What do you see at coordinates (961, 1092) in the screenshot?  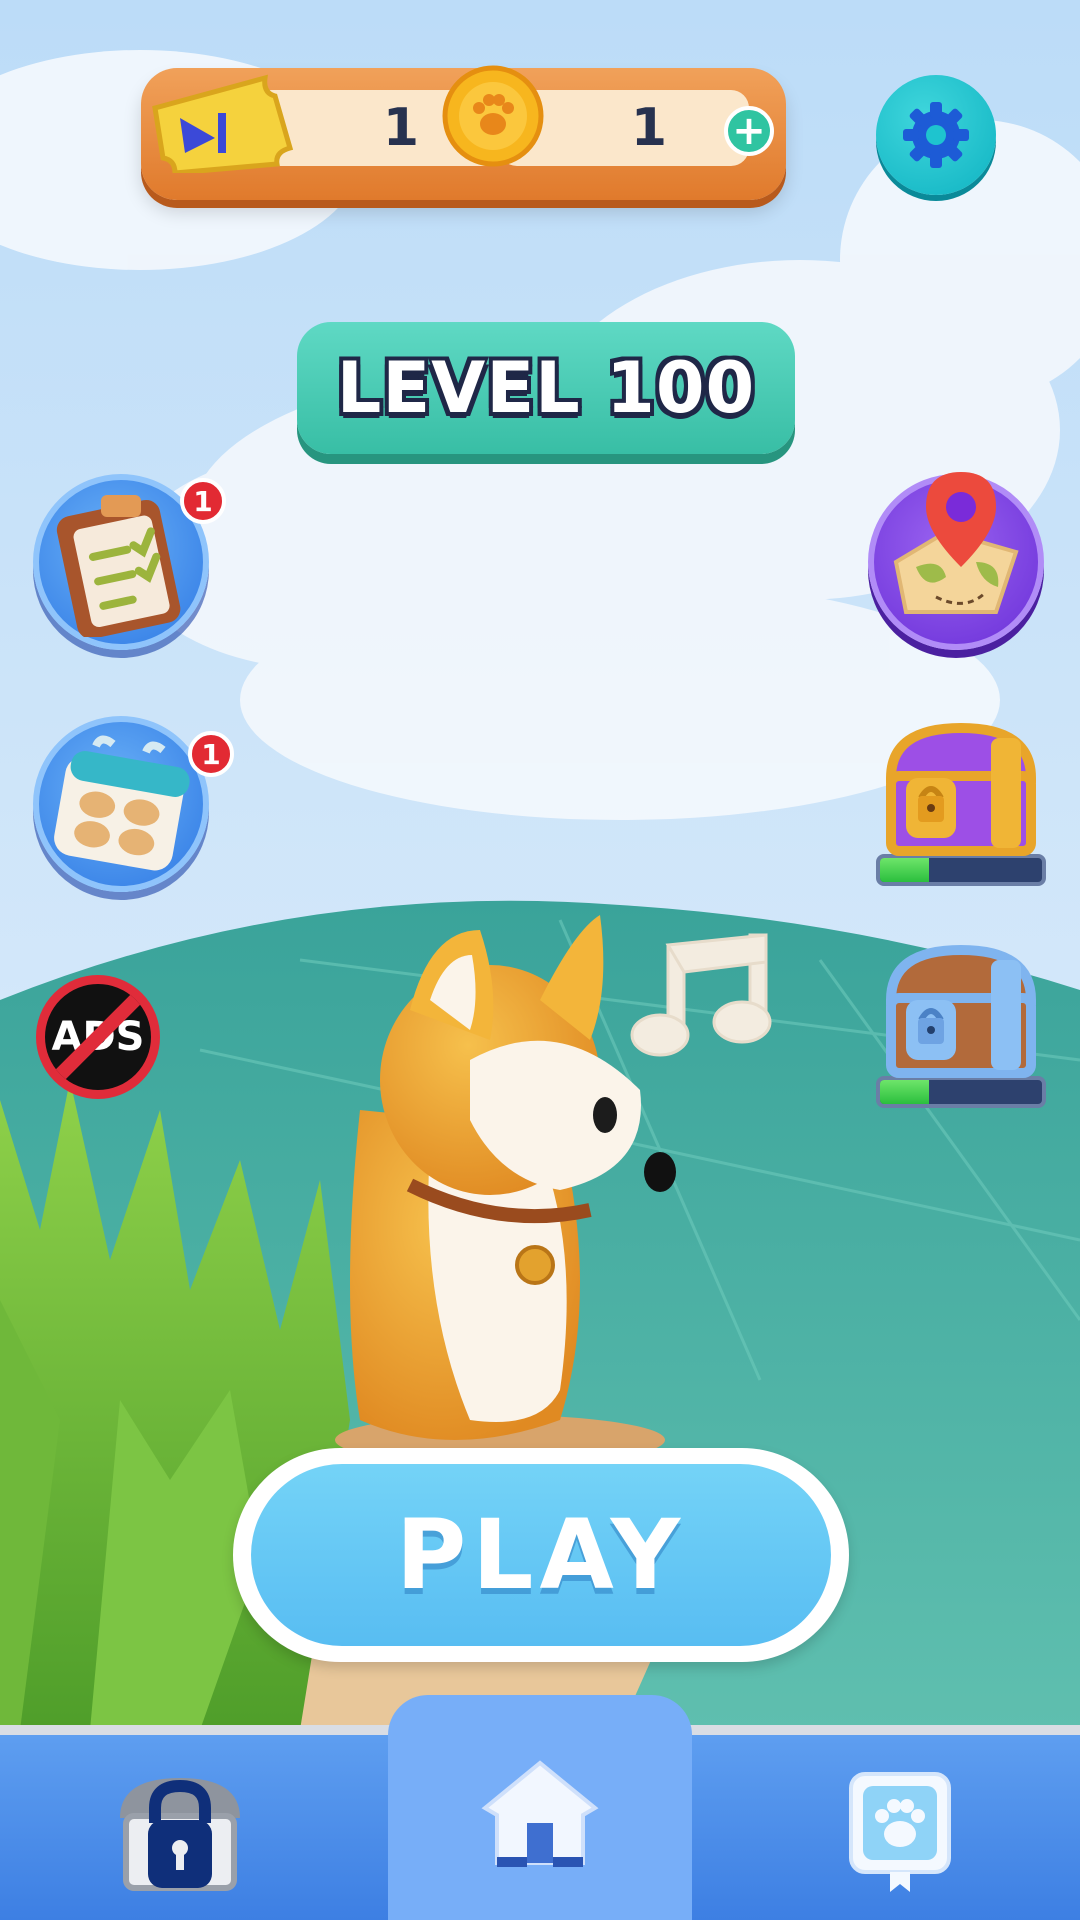 I see `blue-chest-progress` at bounding box center [961, 1092].